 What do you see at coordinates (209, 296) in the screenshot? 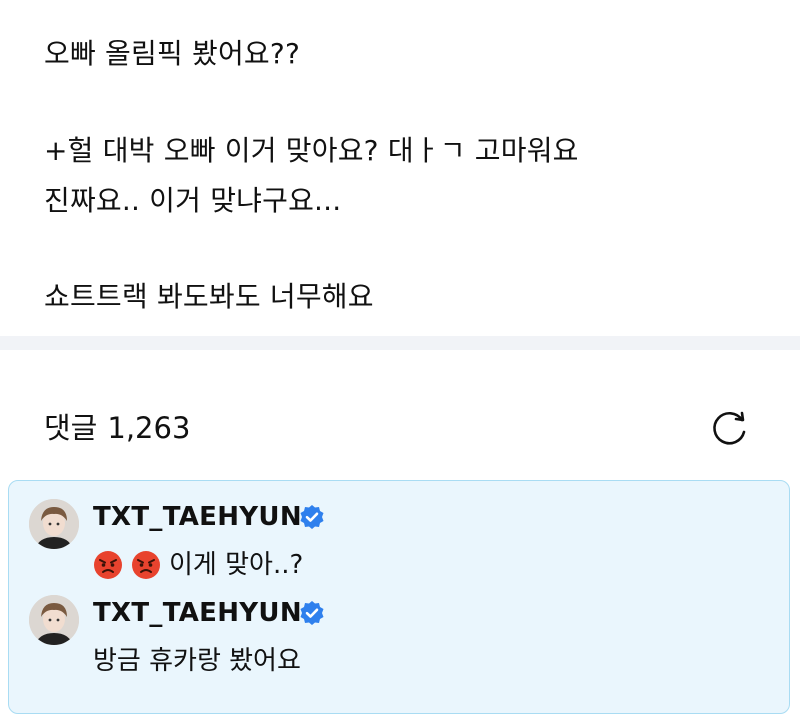
I see `post-line: 쇼트트랙 봐도봐도 너무해요` at bounding box center [209, 296].